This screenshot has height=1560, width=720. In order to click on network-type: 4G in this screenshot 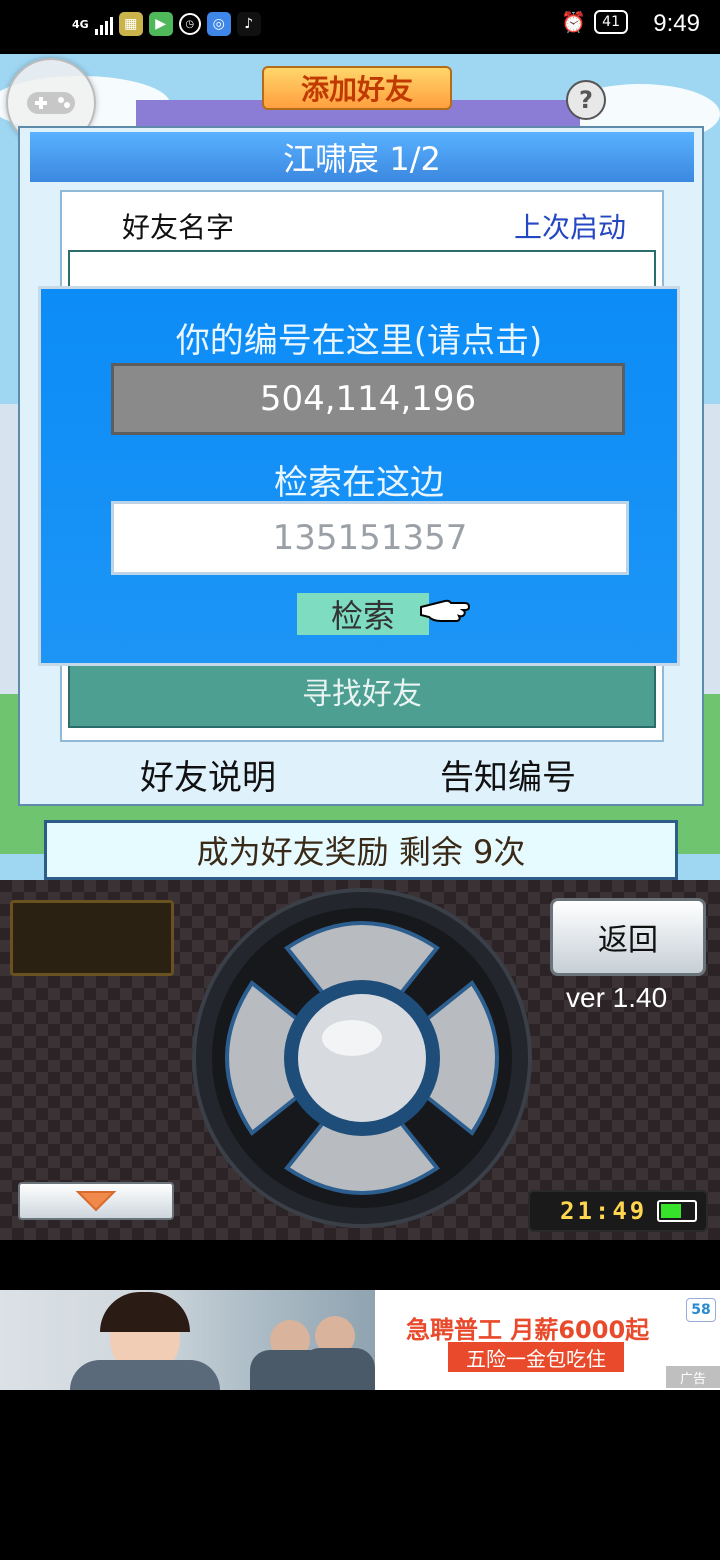, I will do `click(80, 24)`.